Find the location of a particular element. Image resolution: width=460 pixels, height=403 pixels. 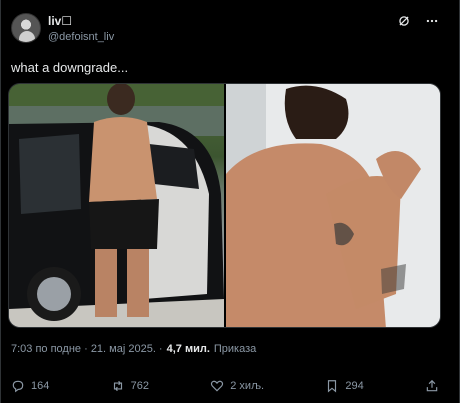

reply-button: 164 is located at coordinates (30, 386).